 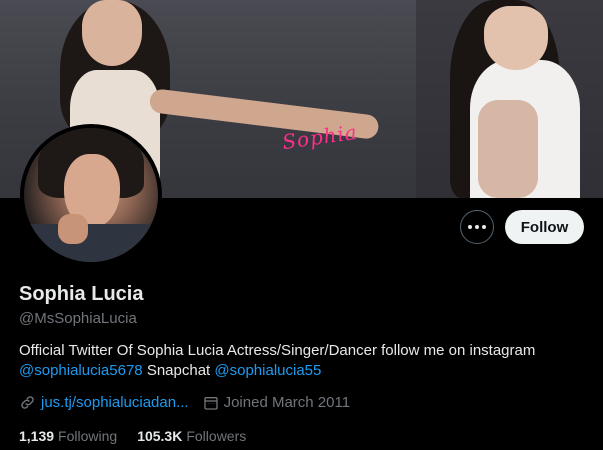 I want to click on followers-label: Followers, so click(x=216, y=436).